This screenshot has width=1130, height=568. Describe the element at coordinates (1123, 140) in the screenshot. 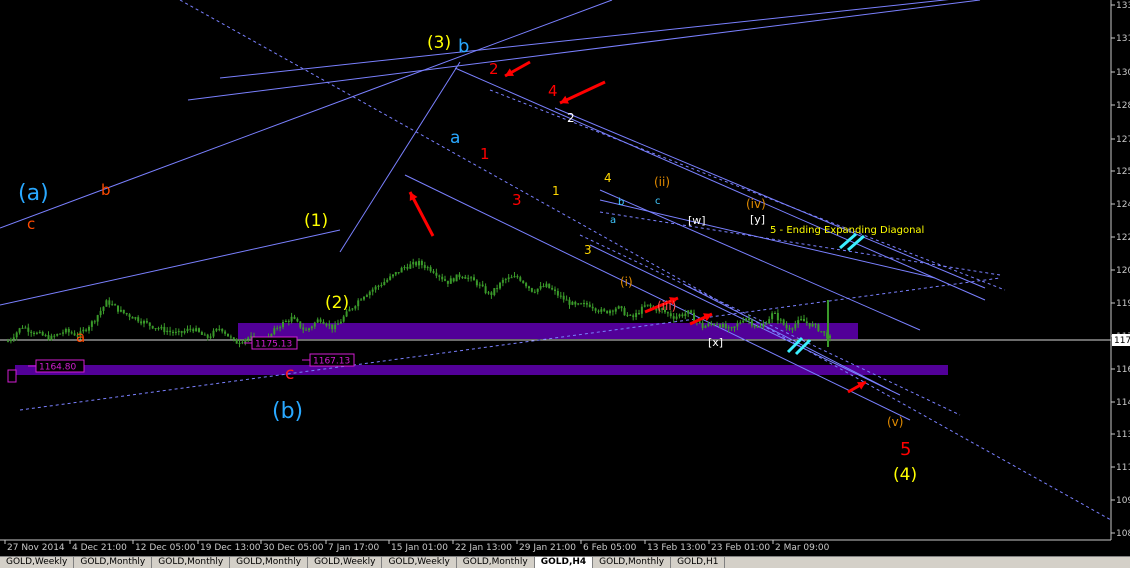

I see `y-tick-label: 127` at that location.